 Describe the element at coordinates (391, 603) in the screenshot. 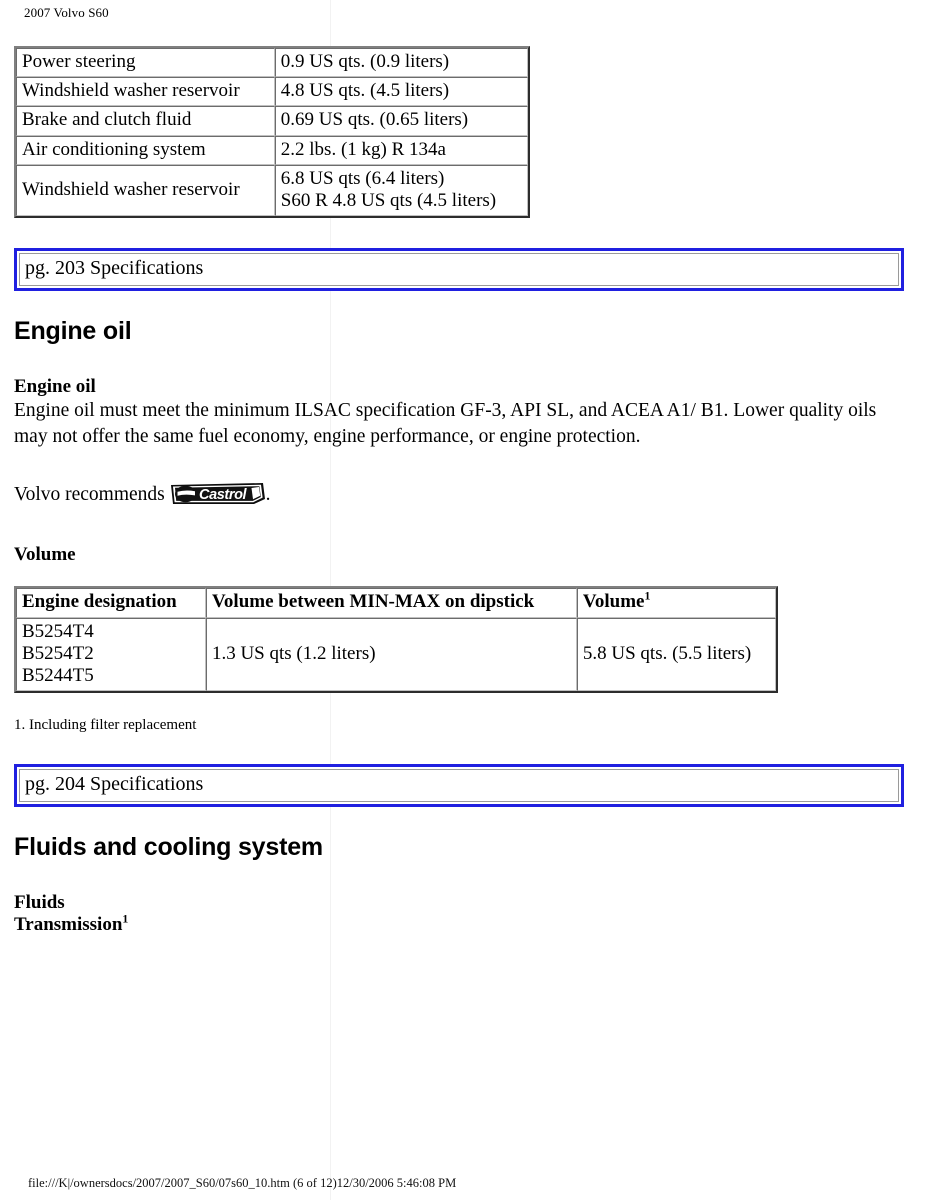

I see `table-header-volume-min-max: Volume between MIN-MAX on dipstick` at that location.